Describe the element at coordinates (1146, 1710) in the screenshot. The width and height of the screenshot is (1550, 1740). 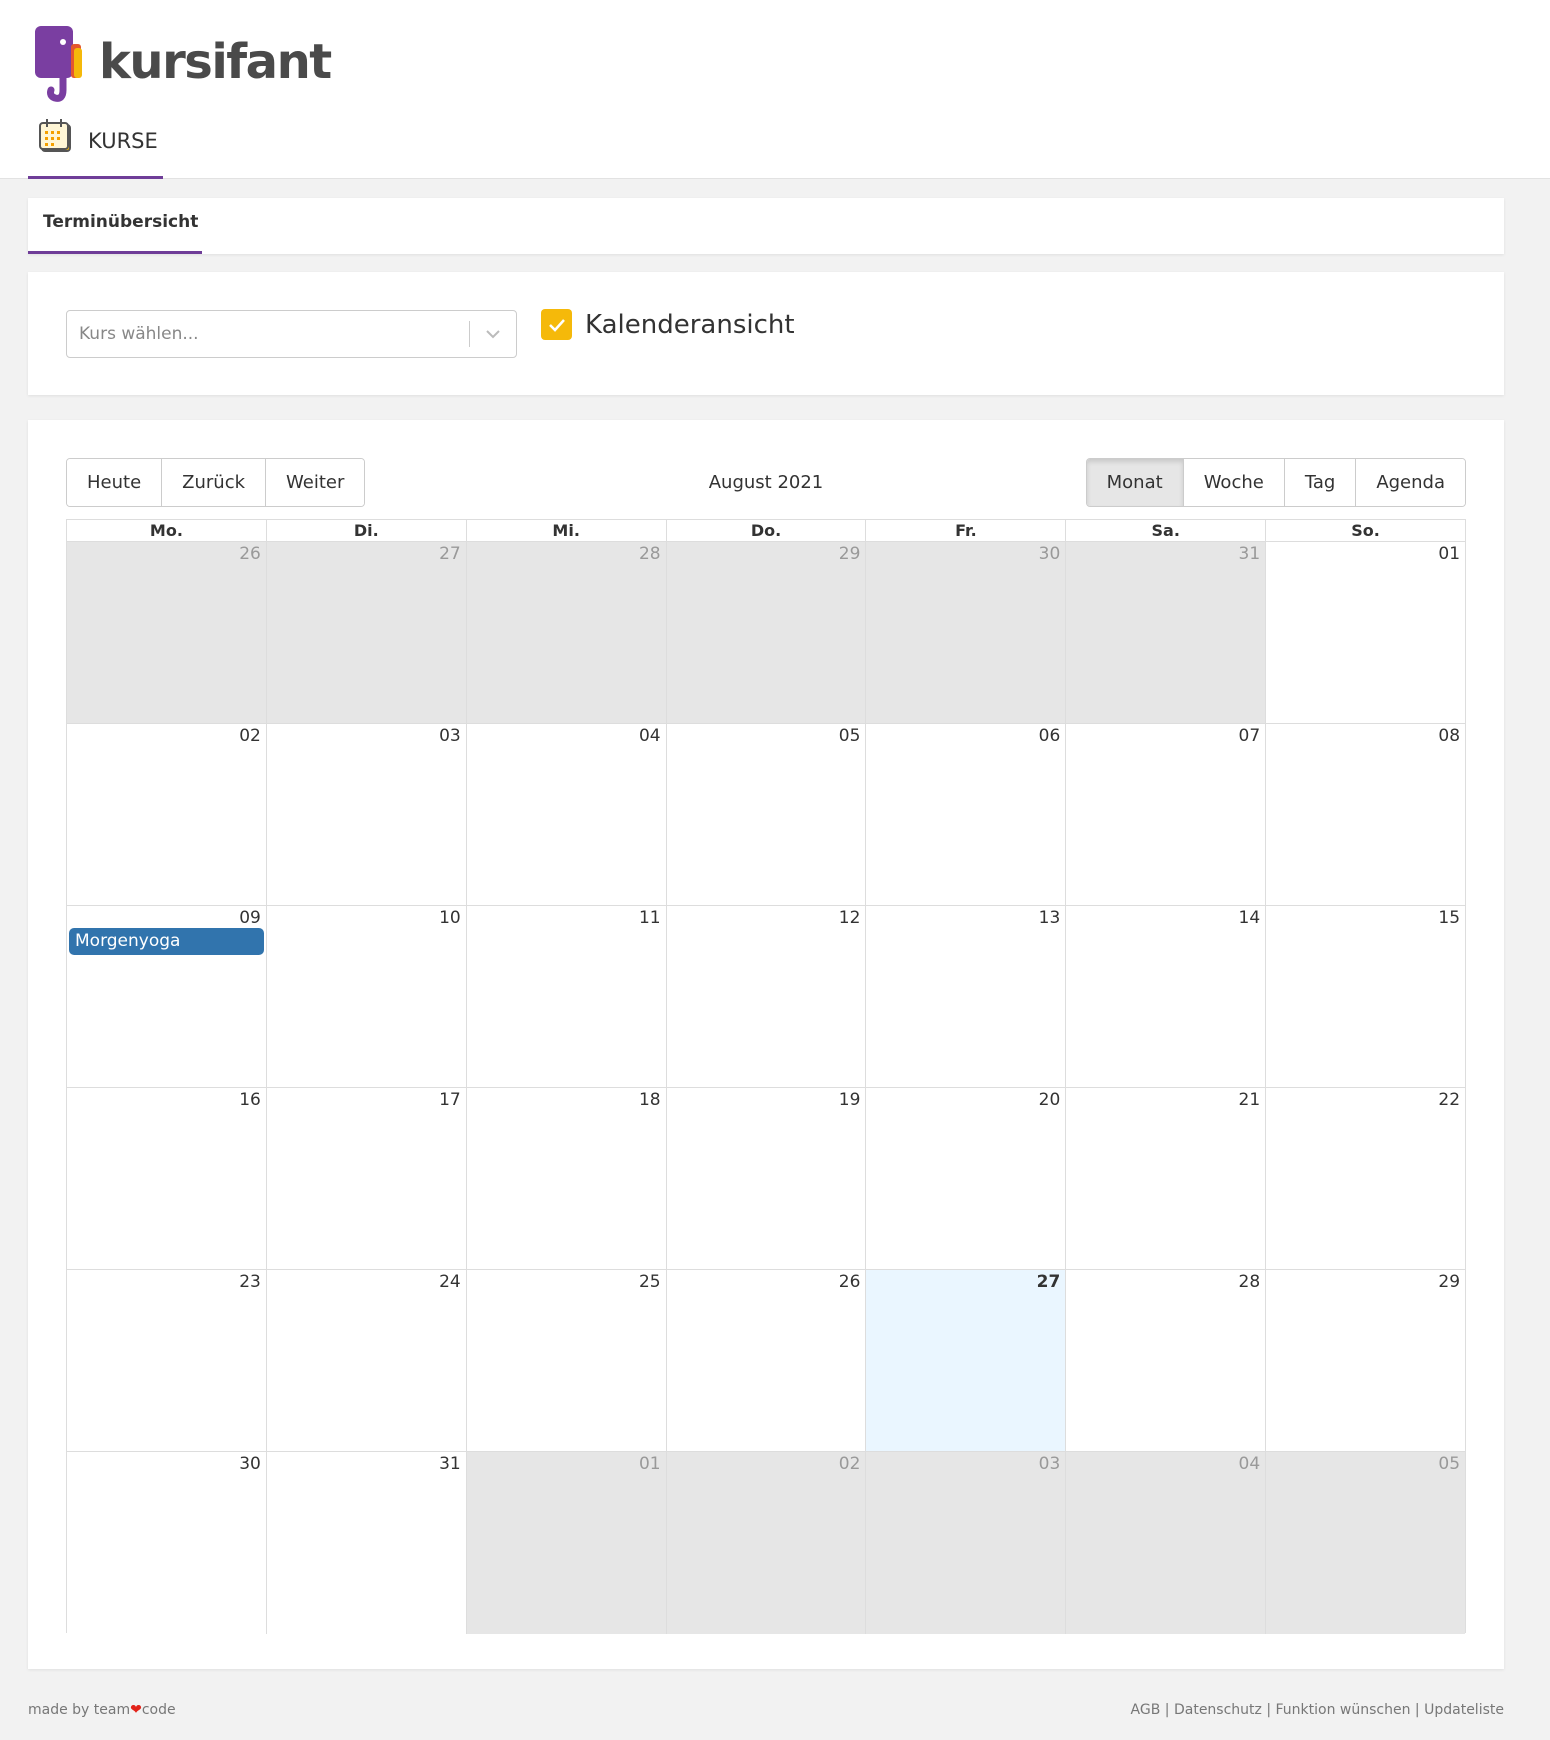
I see `footer-link-agb: AGB` at that location.